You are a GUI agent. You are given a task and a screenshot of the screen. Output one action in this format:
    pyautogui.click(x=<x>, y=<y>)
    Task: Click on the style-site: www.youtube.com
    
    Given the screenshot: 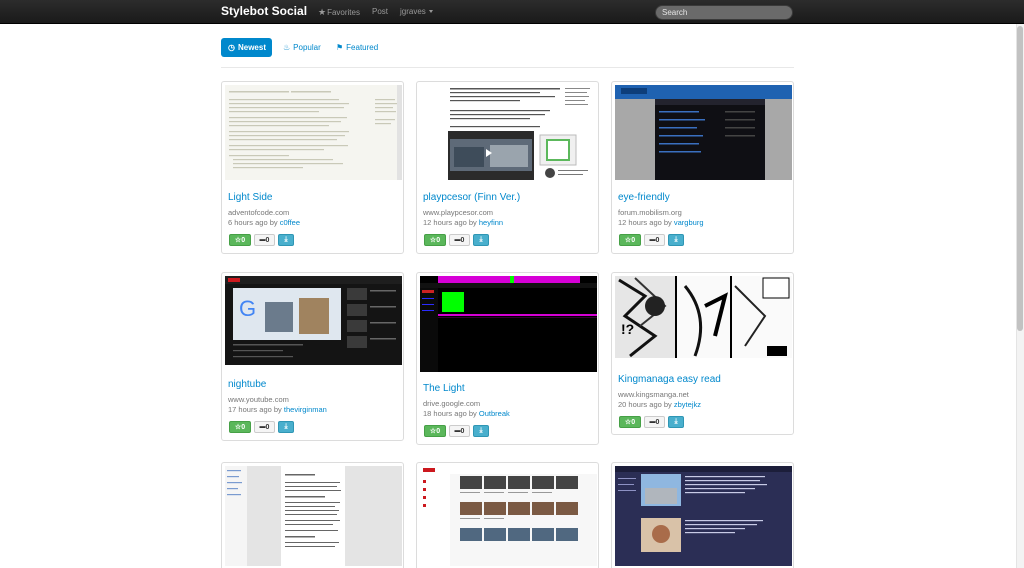 What is the action you would take?
    pyautogui.click(x=258, y=399)
    